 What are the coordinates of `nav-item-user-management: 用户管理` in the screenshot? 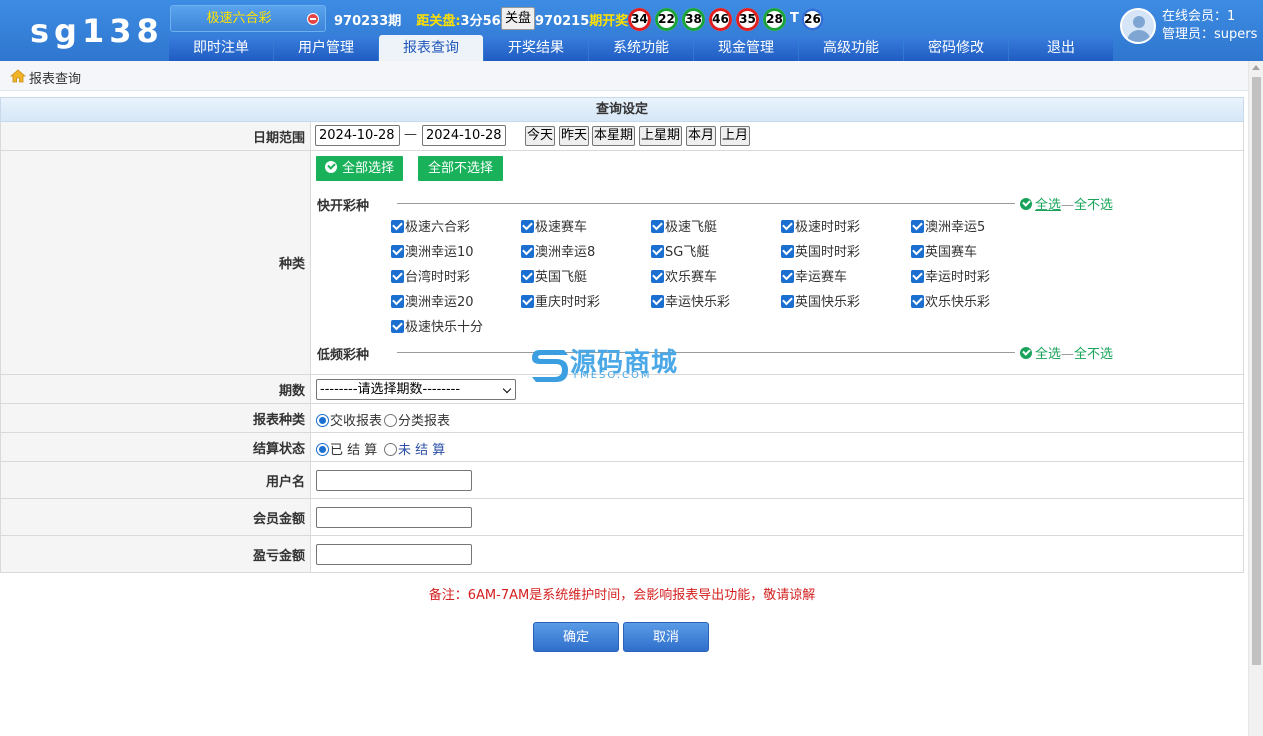 It's located at (326, 48).